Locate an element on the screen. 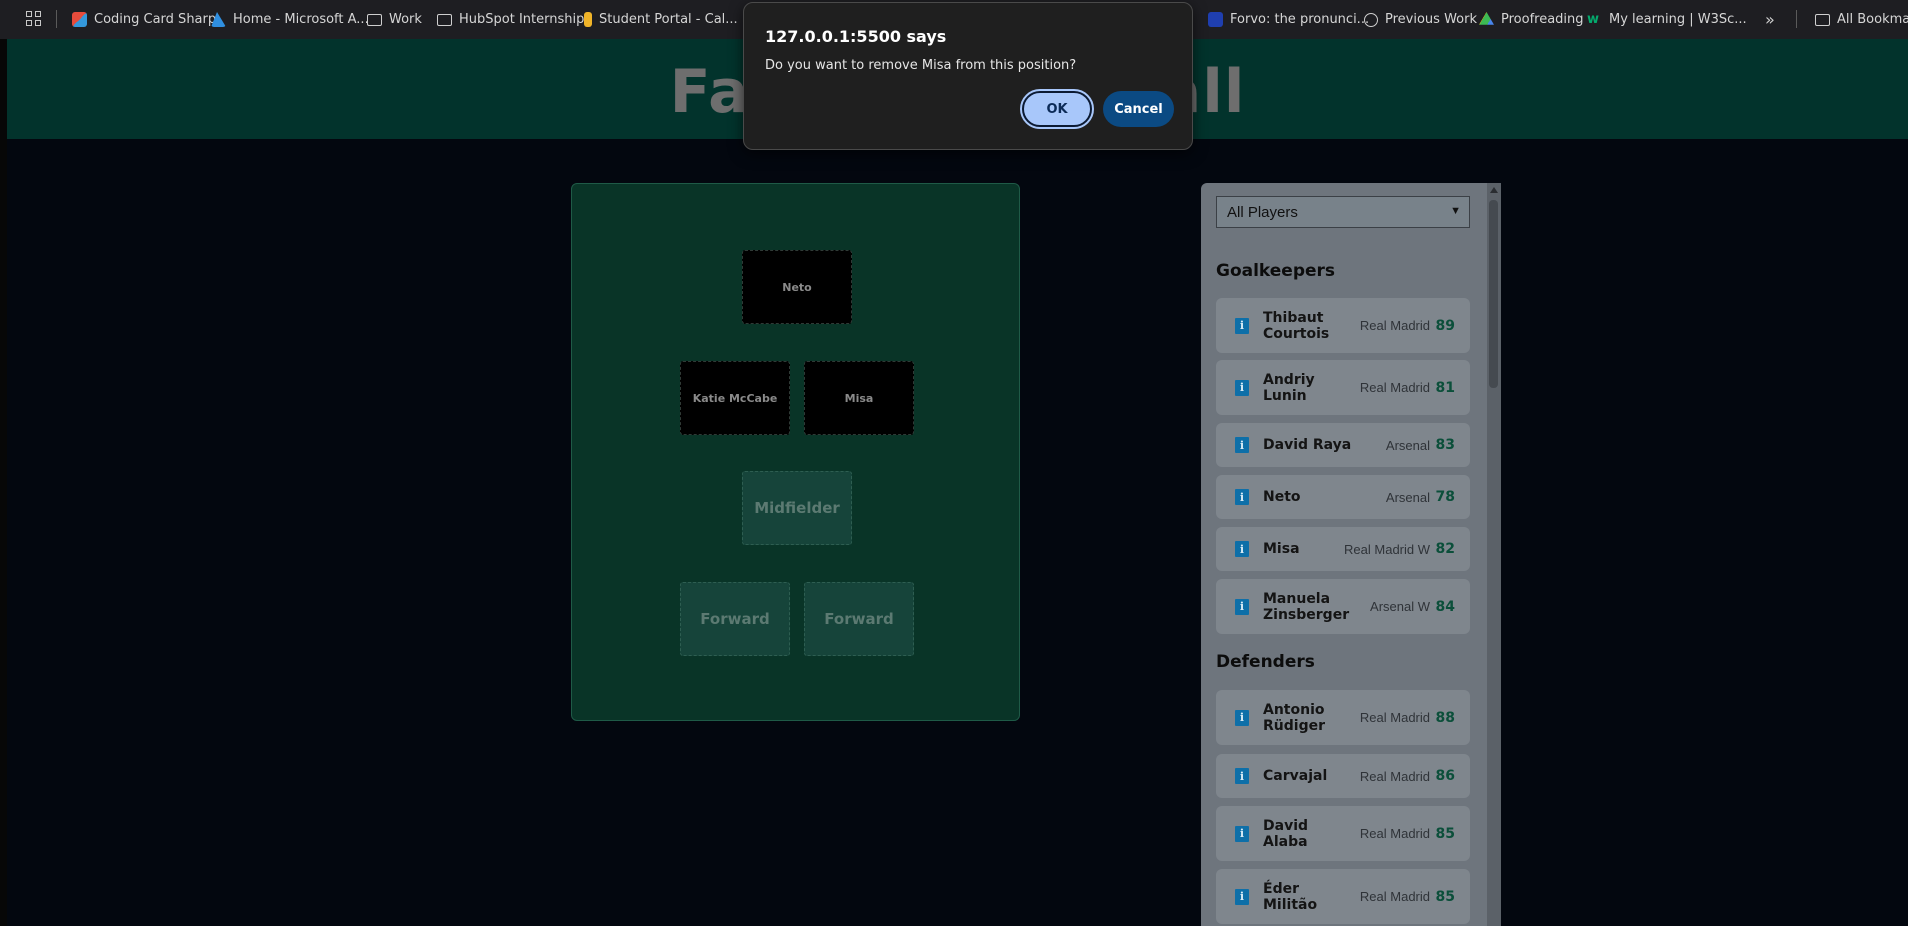 The image size is (1908, 926). position-slot-defender: Katie McCabe is located at coordinates (735, 398).